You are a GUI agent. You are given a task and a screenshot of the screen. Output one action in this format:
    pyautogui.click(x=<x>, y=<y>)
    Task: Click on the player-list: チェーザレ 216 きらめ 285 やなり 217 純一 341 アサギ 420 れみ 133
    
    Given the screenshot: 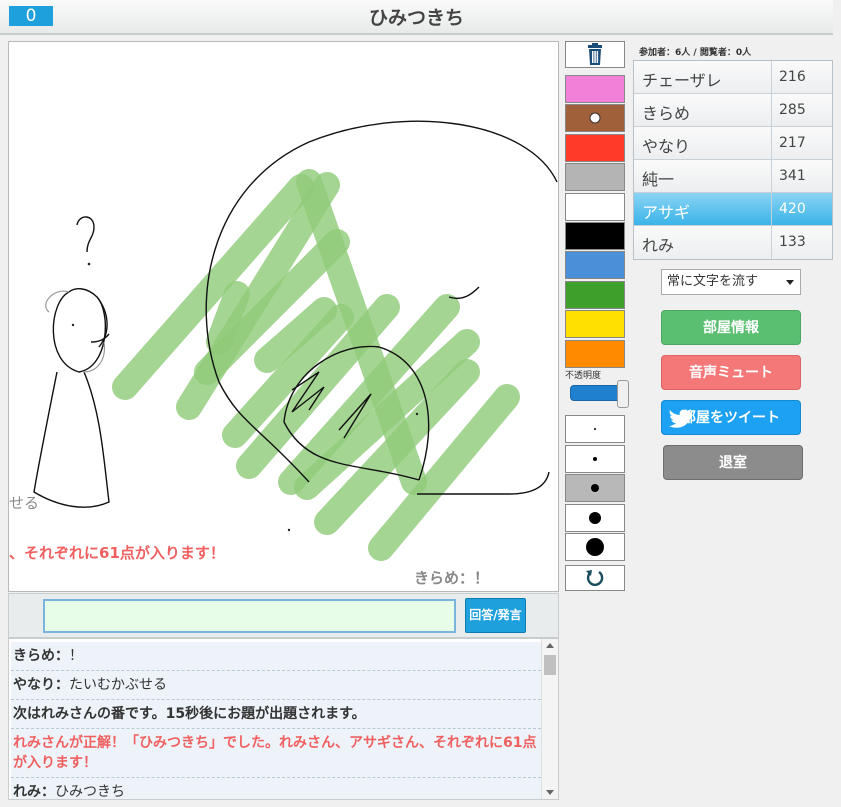 What is the action you would take?
    pyautogui.click(x=733, y=160)
    